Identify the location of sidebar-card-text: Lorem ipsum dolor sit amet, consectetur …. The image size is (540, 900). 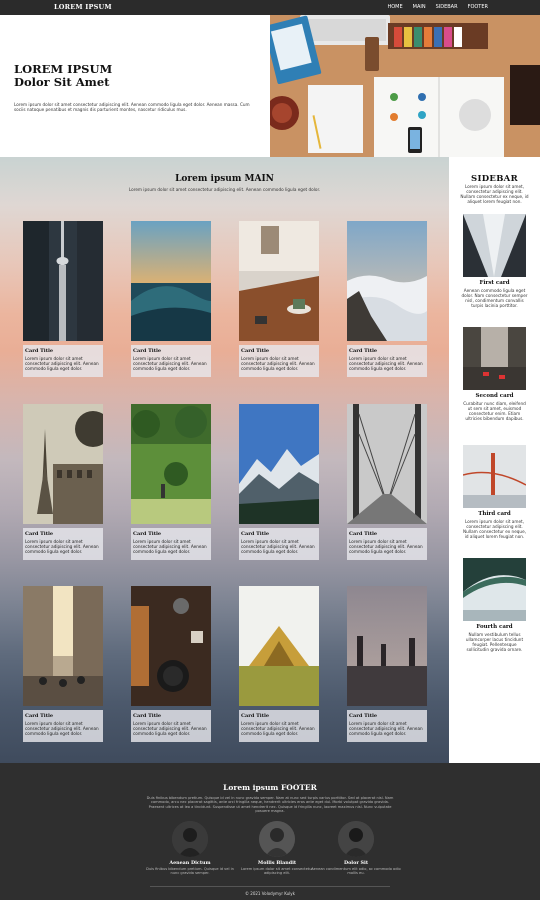
(494, 529).